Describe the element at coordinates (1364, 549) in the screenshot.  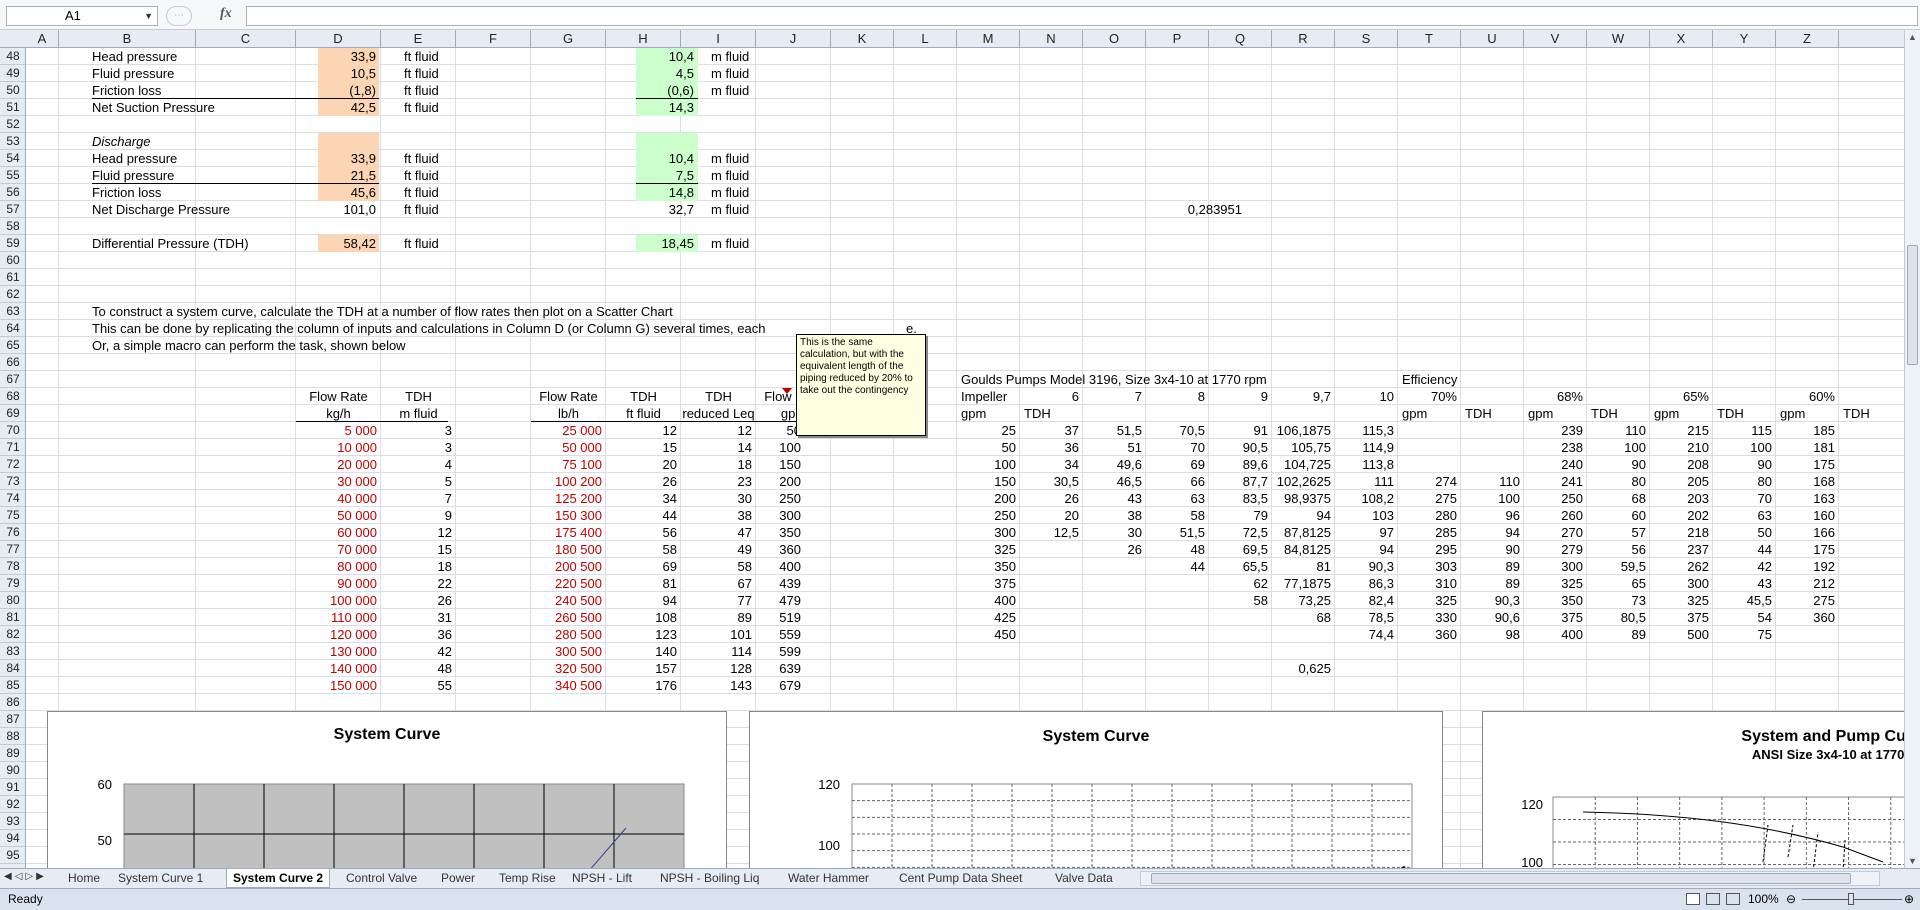
I see `goulds-cell: 94` at that location.